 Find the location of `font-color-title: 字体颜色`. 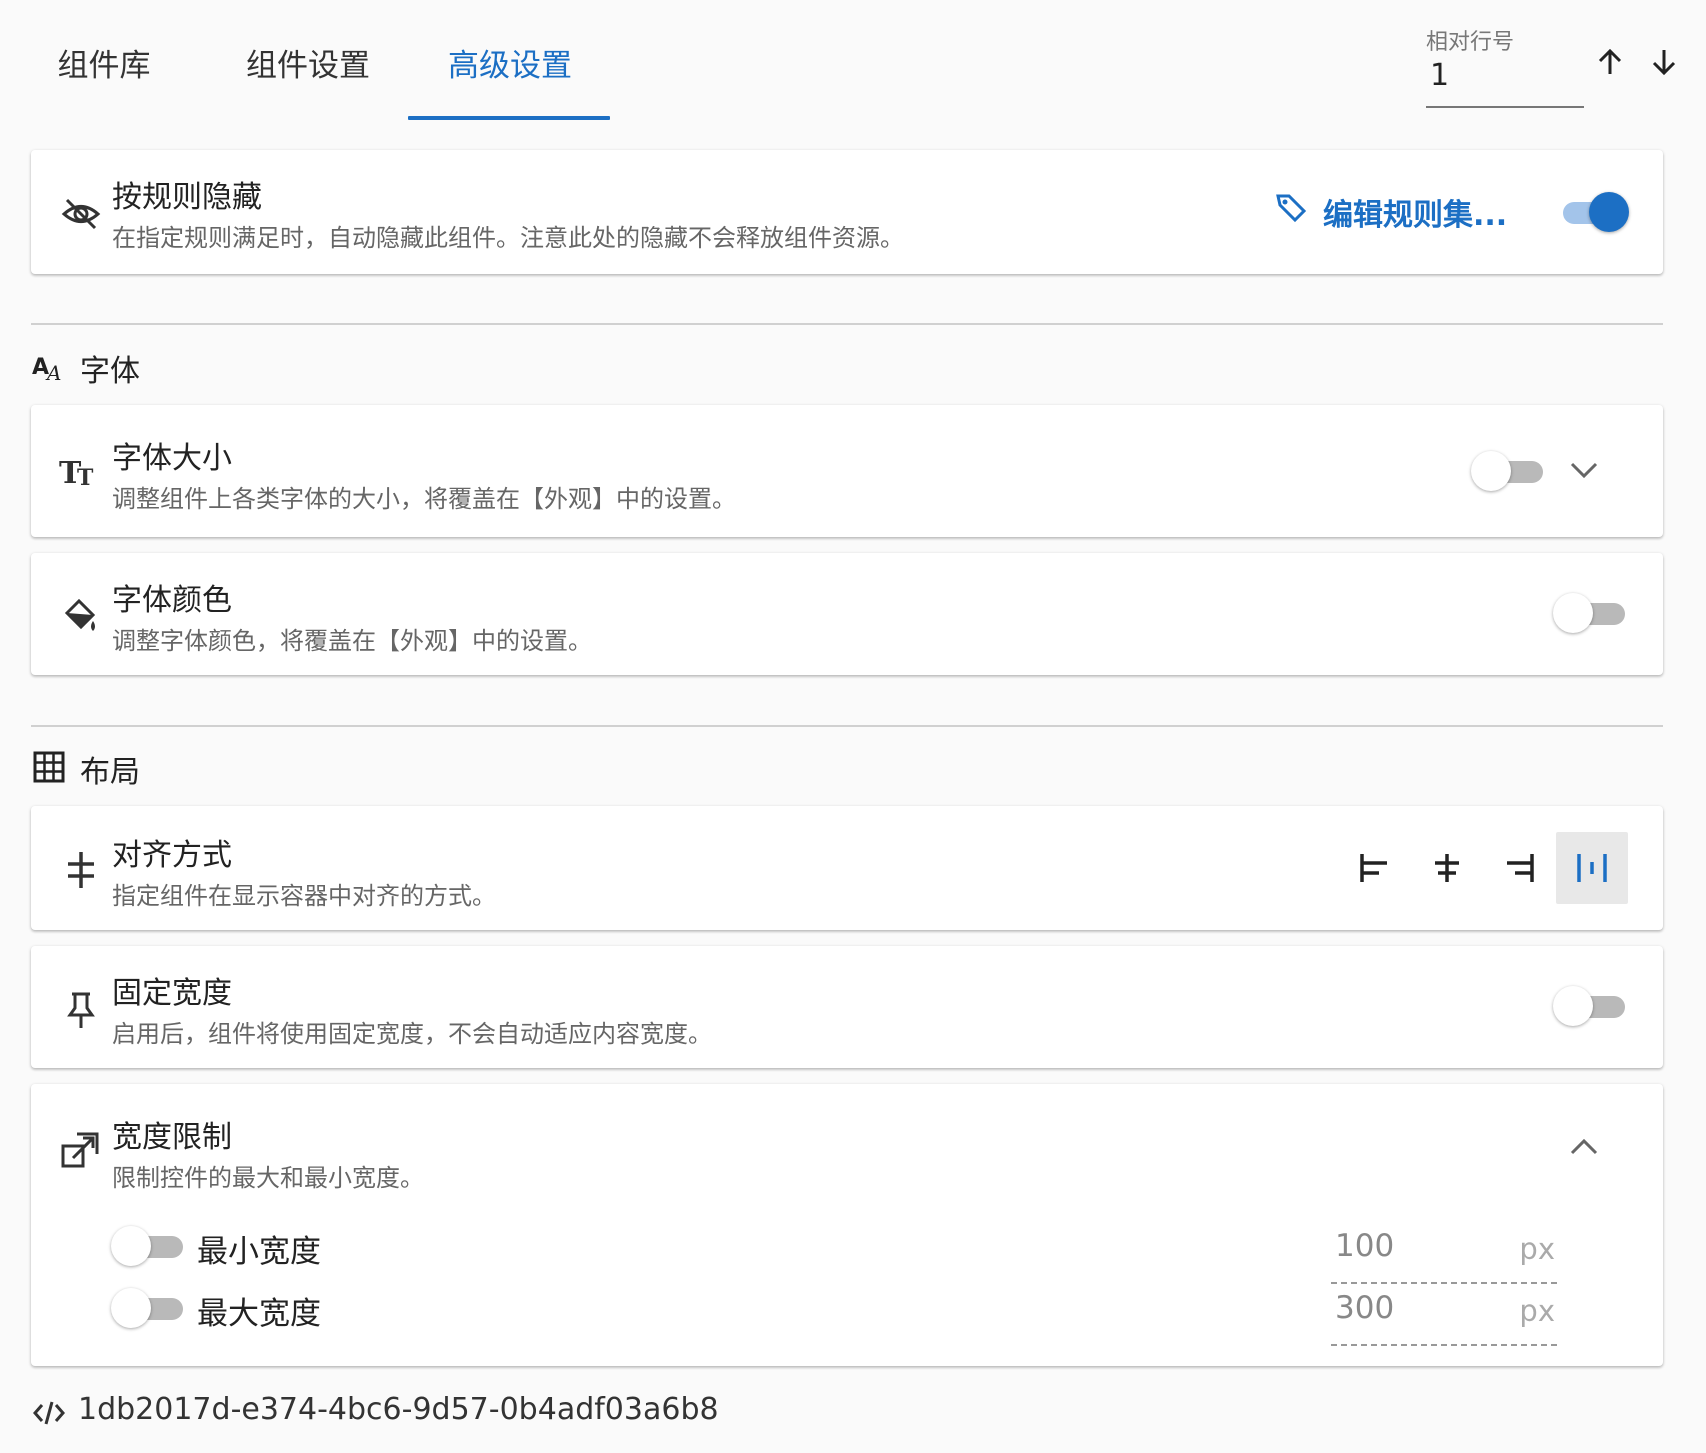

font-color-title: 字体颜色 is located at coordinates (172, 600).